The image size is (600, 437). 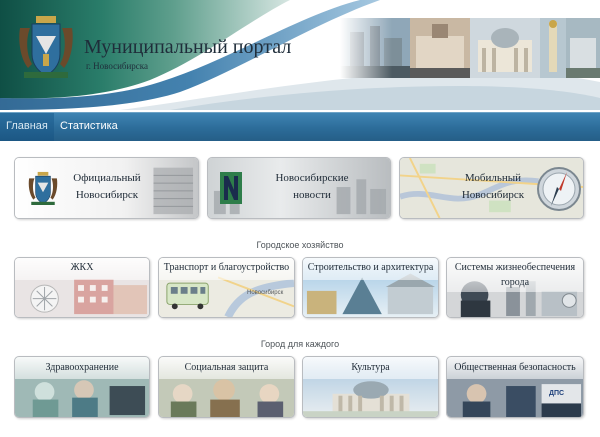 I want to click on tile-social-protection: Социальная защита, so click(x=226, y=387).